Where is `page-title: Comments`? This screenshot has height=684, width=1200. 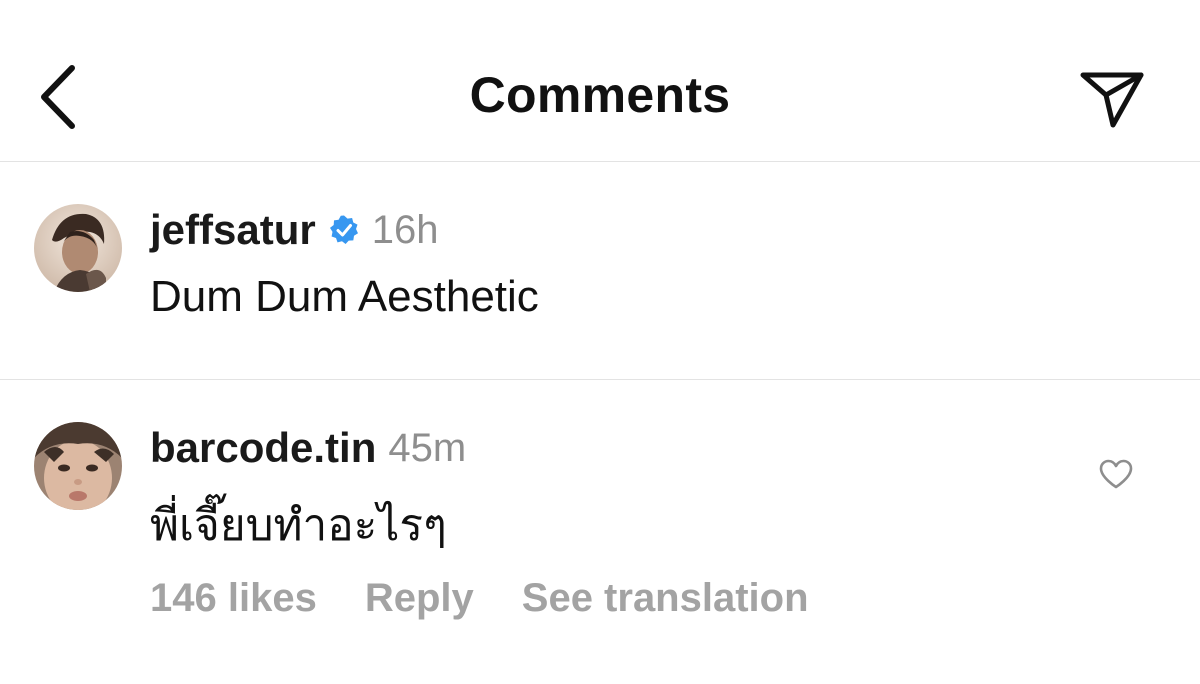 page-title: Comments is located at coordinates (600, 95).